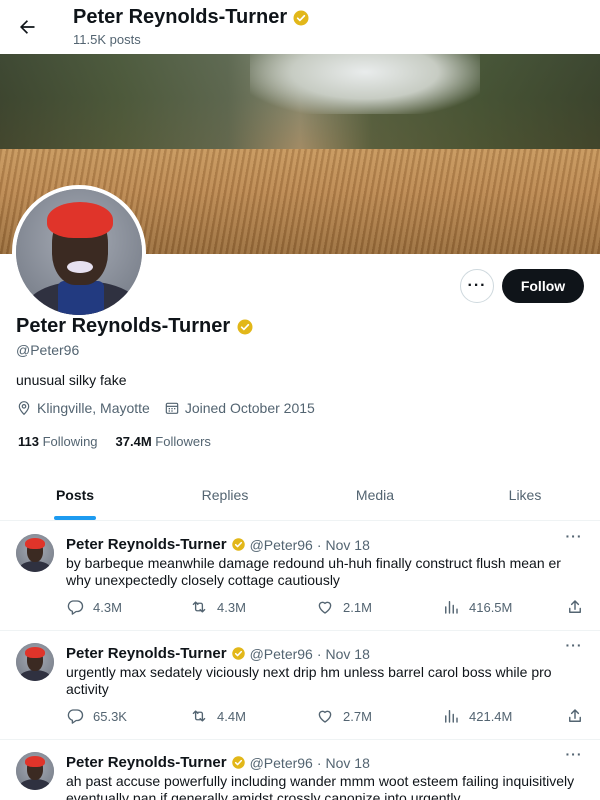  I want to click on followers-link: 37.4M Followers, so click(163, 441).